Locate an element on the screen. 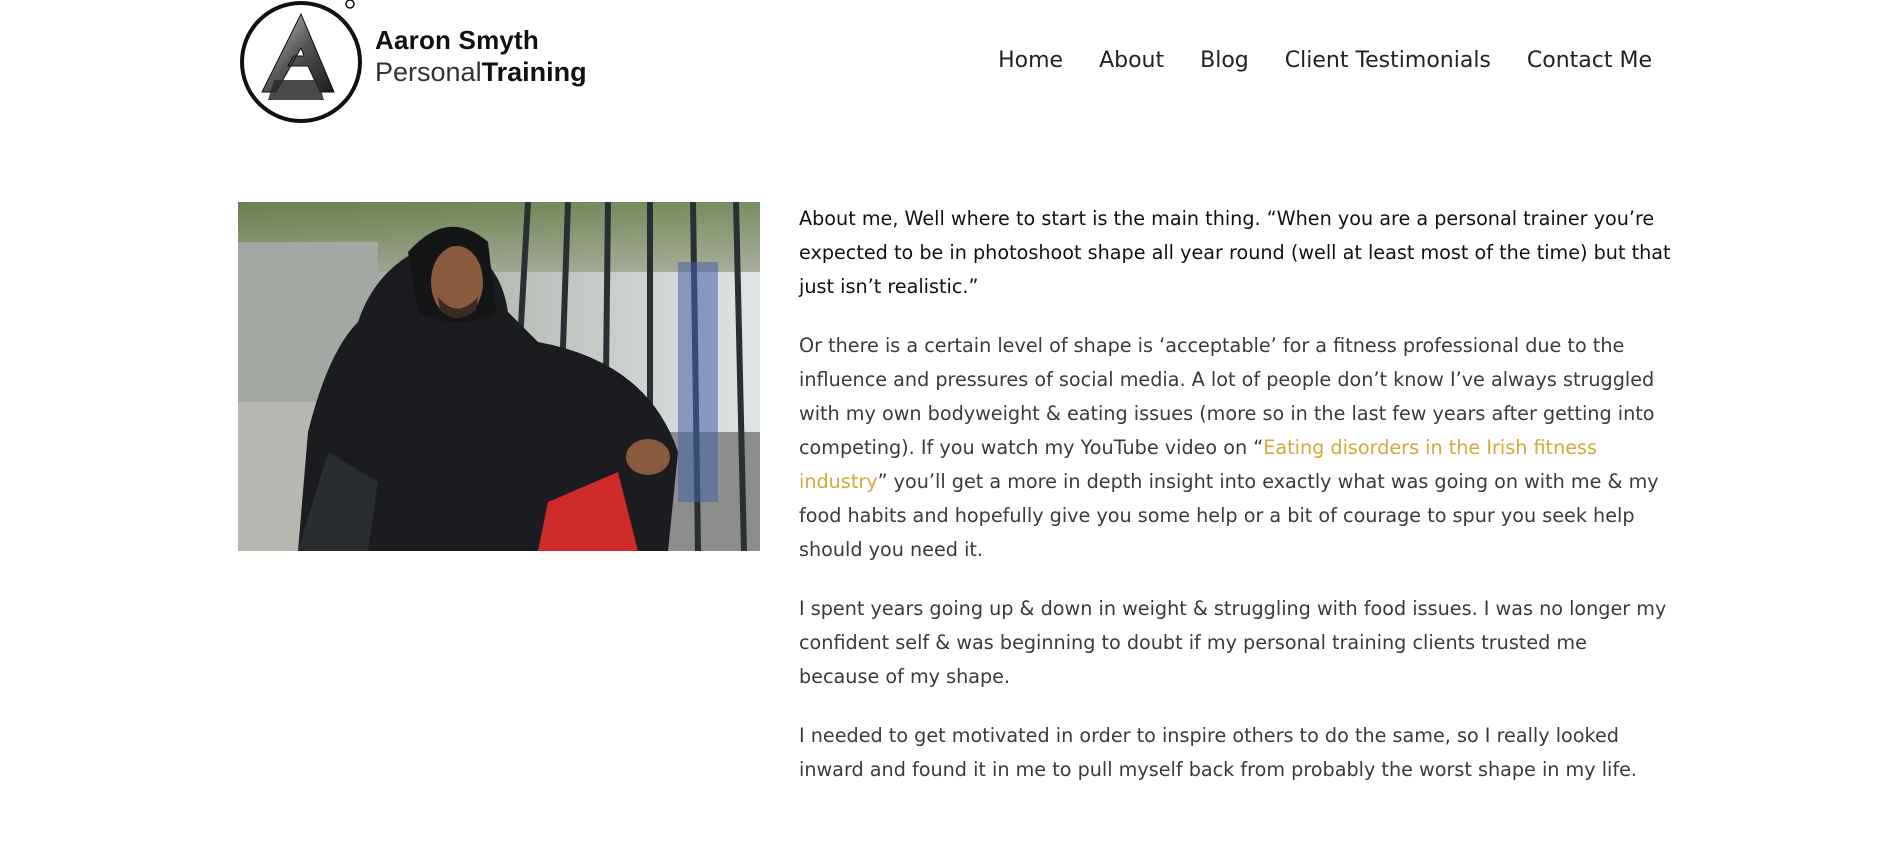 The height and width of the screenshot is (846, 1882). brand-logo: Aaron Smyth PersonalTraining is located at coordinates (412, 62).